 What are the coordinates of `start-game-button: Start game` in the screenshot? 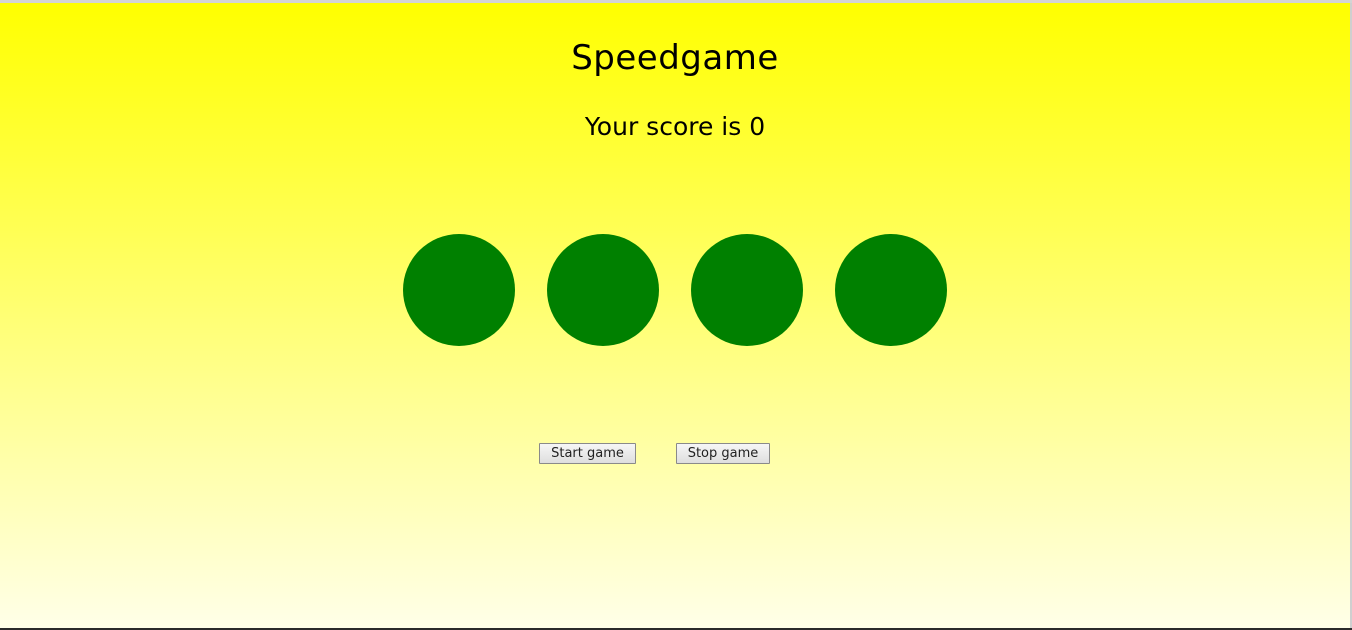 It's located at (587, 453).